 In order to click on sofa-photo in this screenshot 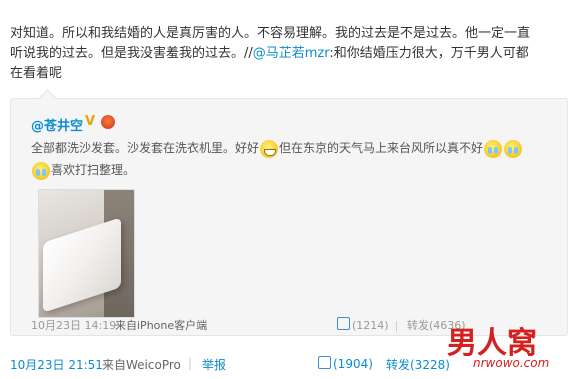, I will do `click(86, 253)`.